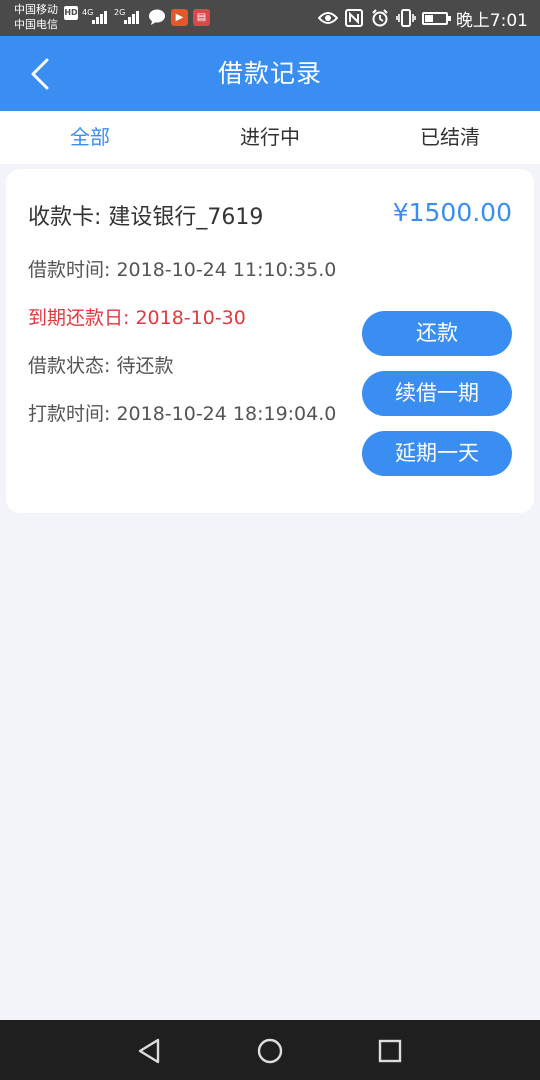 This screenshot has width=540, height=1080. Describe the element at coordinates (437, 393) in the screenshot. I see `renew-one-period-button: 续借一期` at that location.